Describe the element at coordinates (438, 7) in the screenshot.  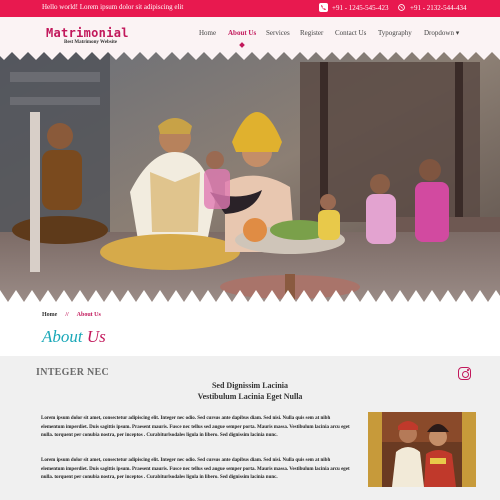
I see `whatsapp-number: +91 - 2132-544-434` at that location.